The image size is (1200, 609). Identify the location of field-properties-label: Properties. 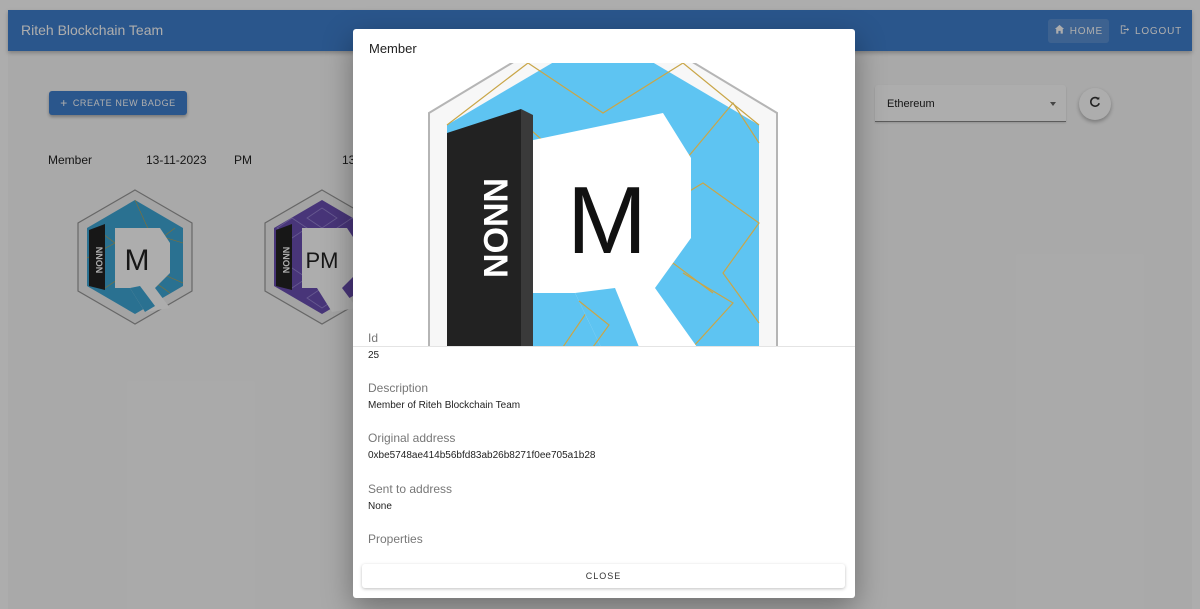
(395, 539).